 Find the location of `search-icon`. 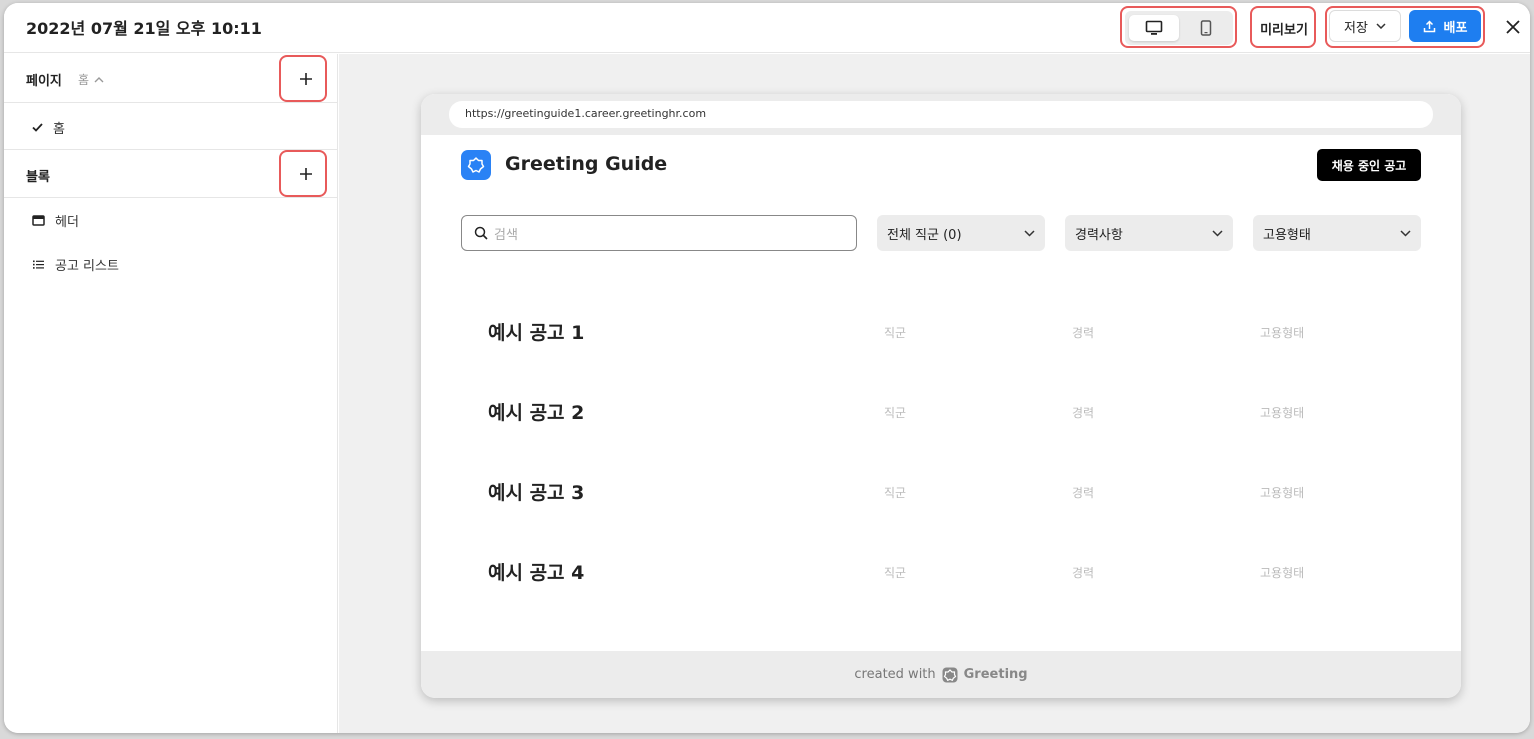

search-icon is located at coordinates (481, 233).